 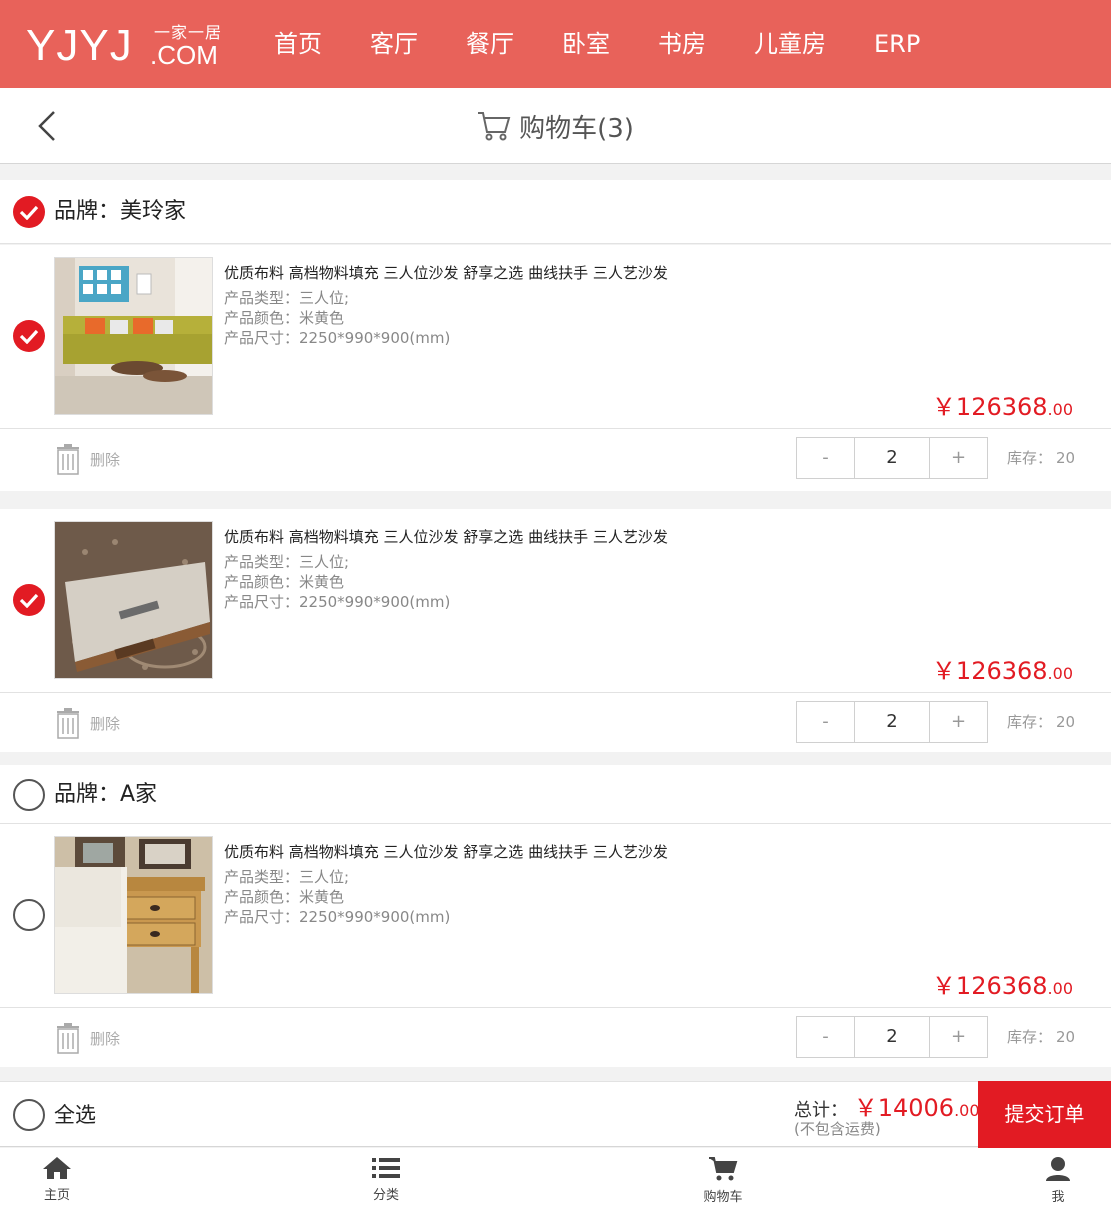 I want to click on logo: YJYJ 一家一居 .COM, so click(x=128, y=46).